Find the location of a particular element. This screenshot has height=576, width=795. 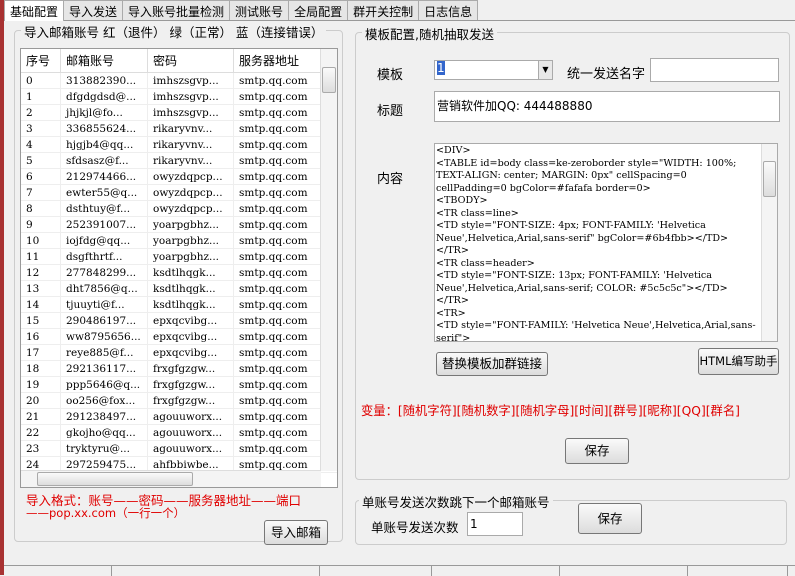

column-header: 密码 is located at coordinates (191, 61).